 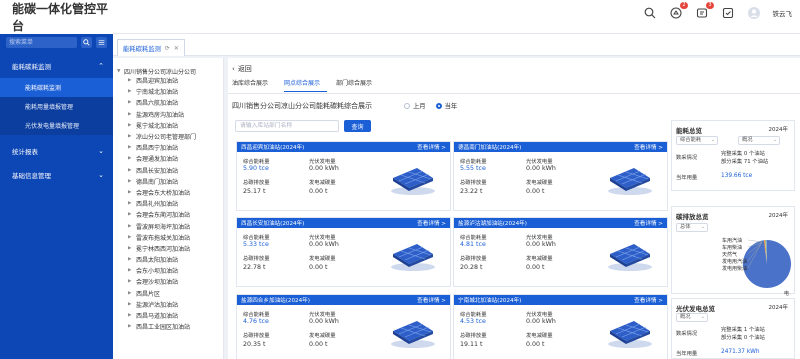 What do you see at coordinates (86, 42) in the screenshot?
I see `menu-search-button` at bounding box center [86, 42].